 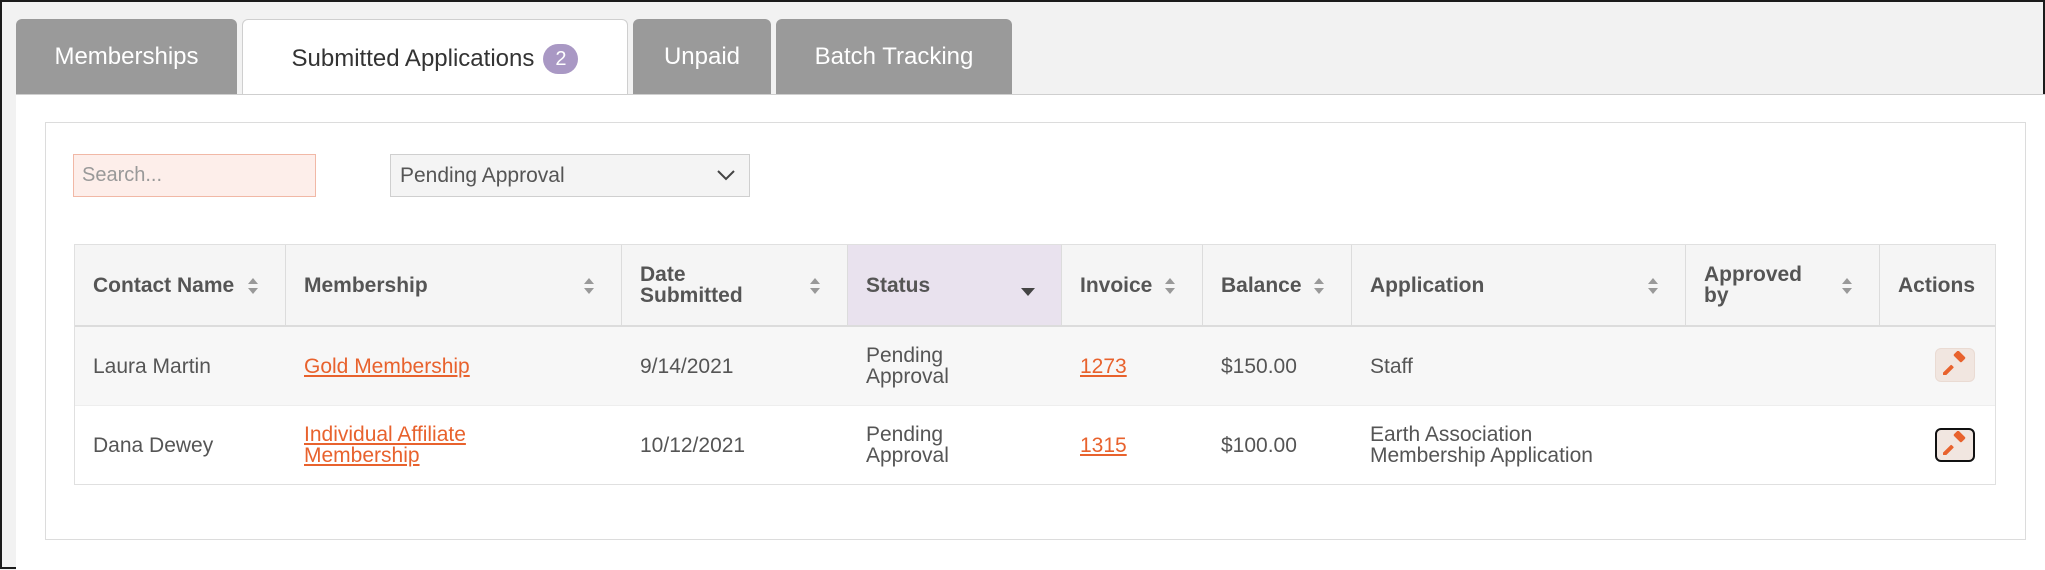 I want to click on membership-link: Gold Membership, so click(x=387, y=366).